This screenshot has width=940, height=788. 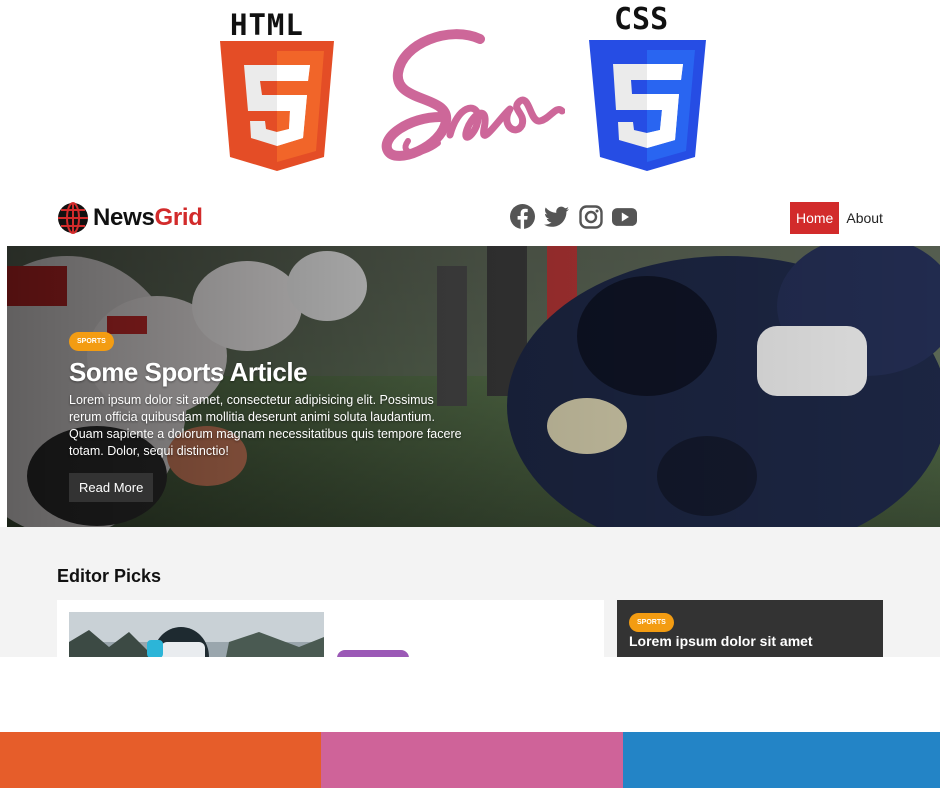 What do you see at coordinates (470, 218) in the screenshot?
I see `site-header: NewsGrid Home About` at bounding box center [470, 218].